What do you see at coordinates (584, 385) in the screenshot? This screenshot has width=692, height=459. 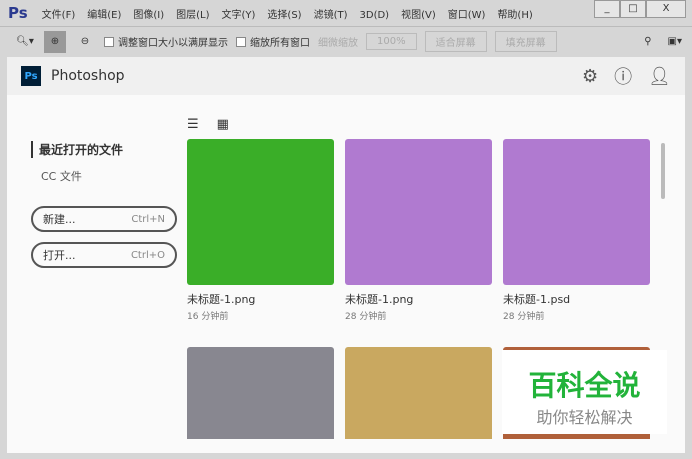 I see `watermark-title: 百科全说` at bounding box center [584, 385].